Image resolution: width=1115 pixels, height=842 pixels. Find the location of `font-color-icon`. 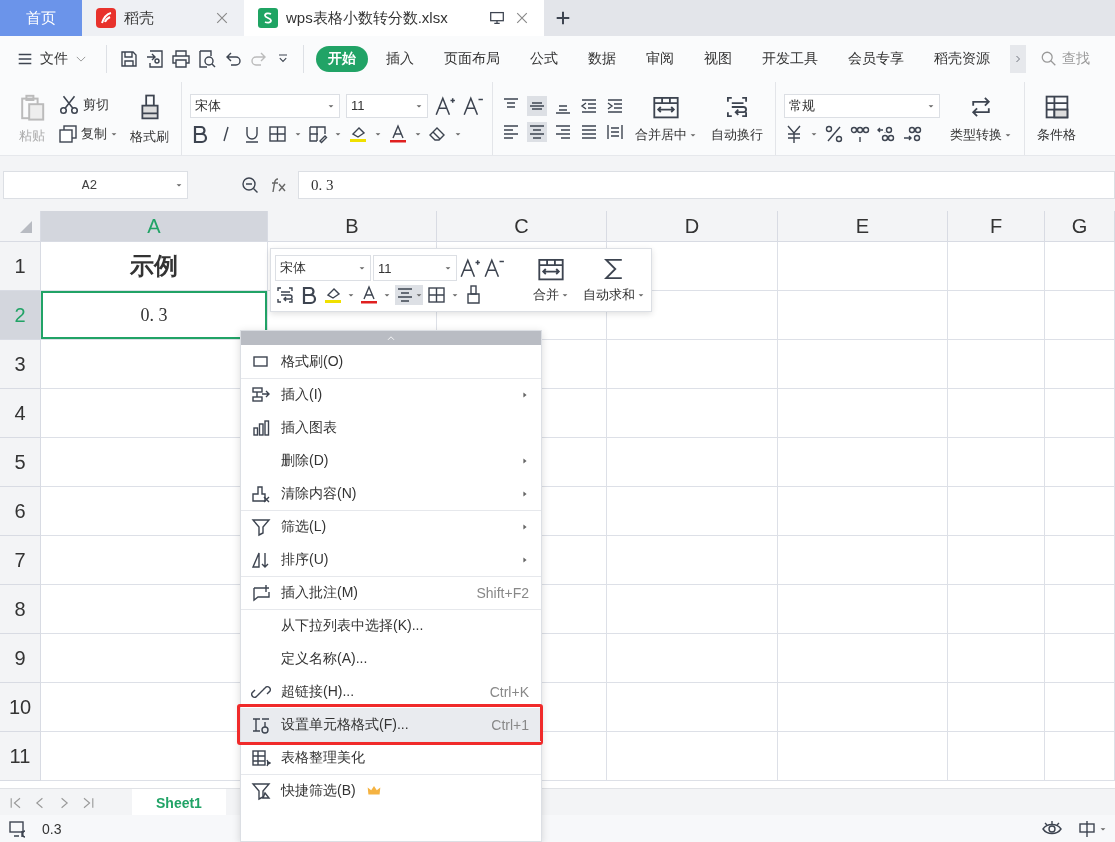

font-color-icon is located at coordinates (369, 295).